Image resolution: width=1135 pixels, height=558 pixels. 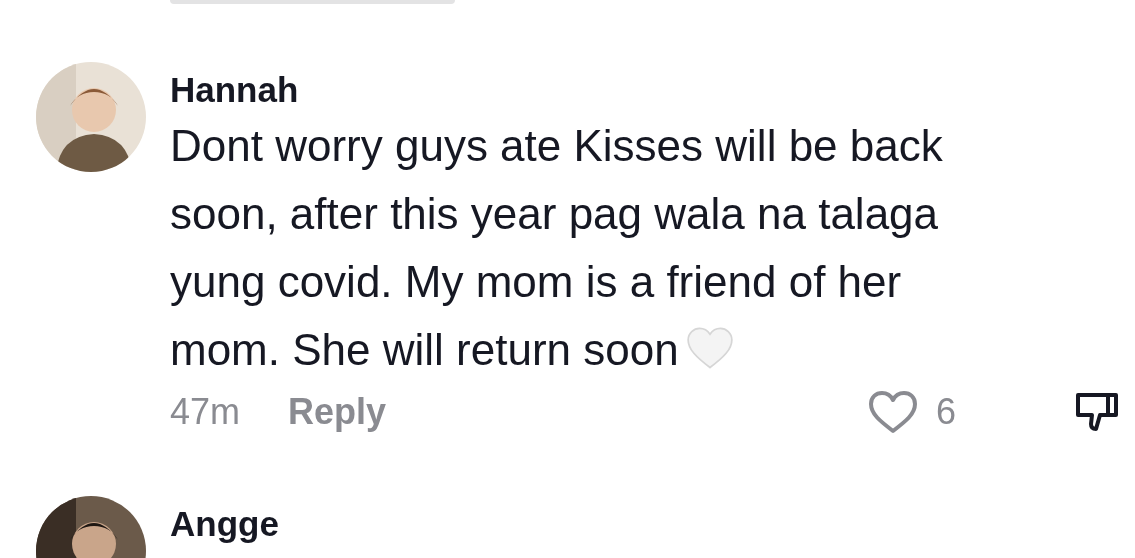 What do you see at coordinates (205, 412) in the screenshot?
I see `comment-time: 47m` at bounding box center [205, 412].